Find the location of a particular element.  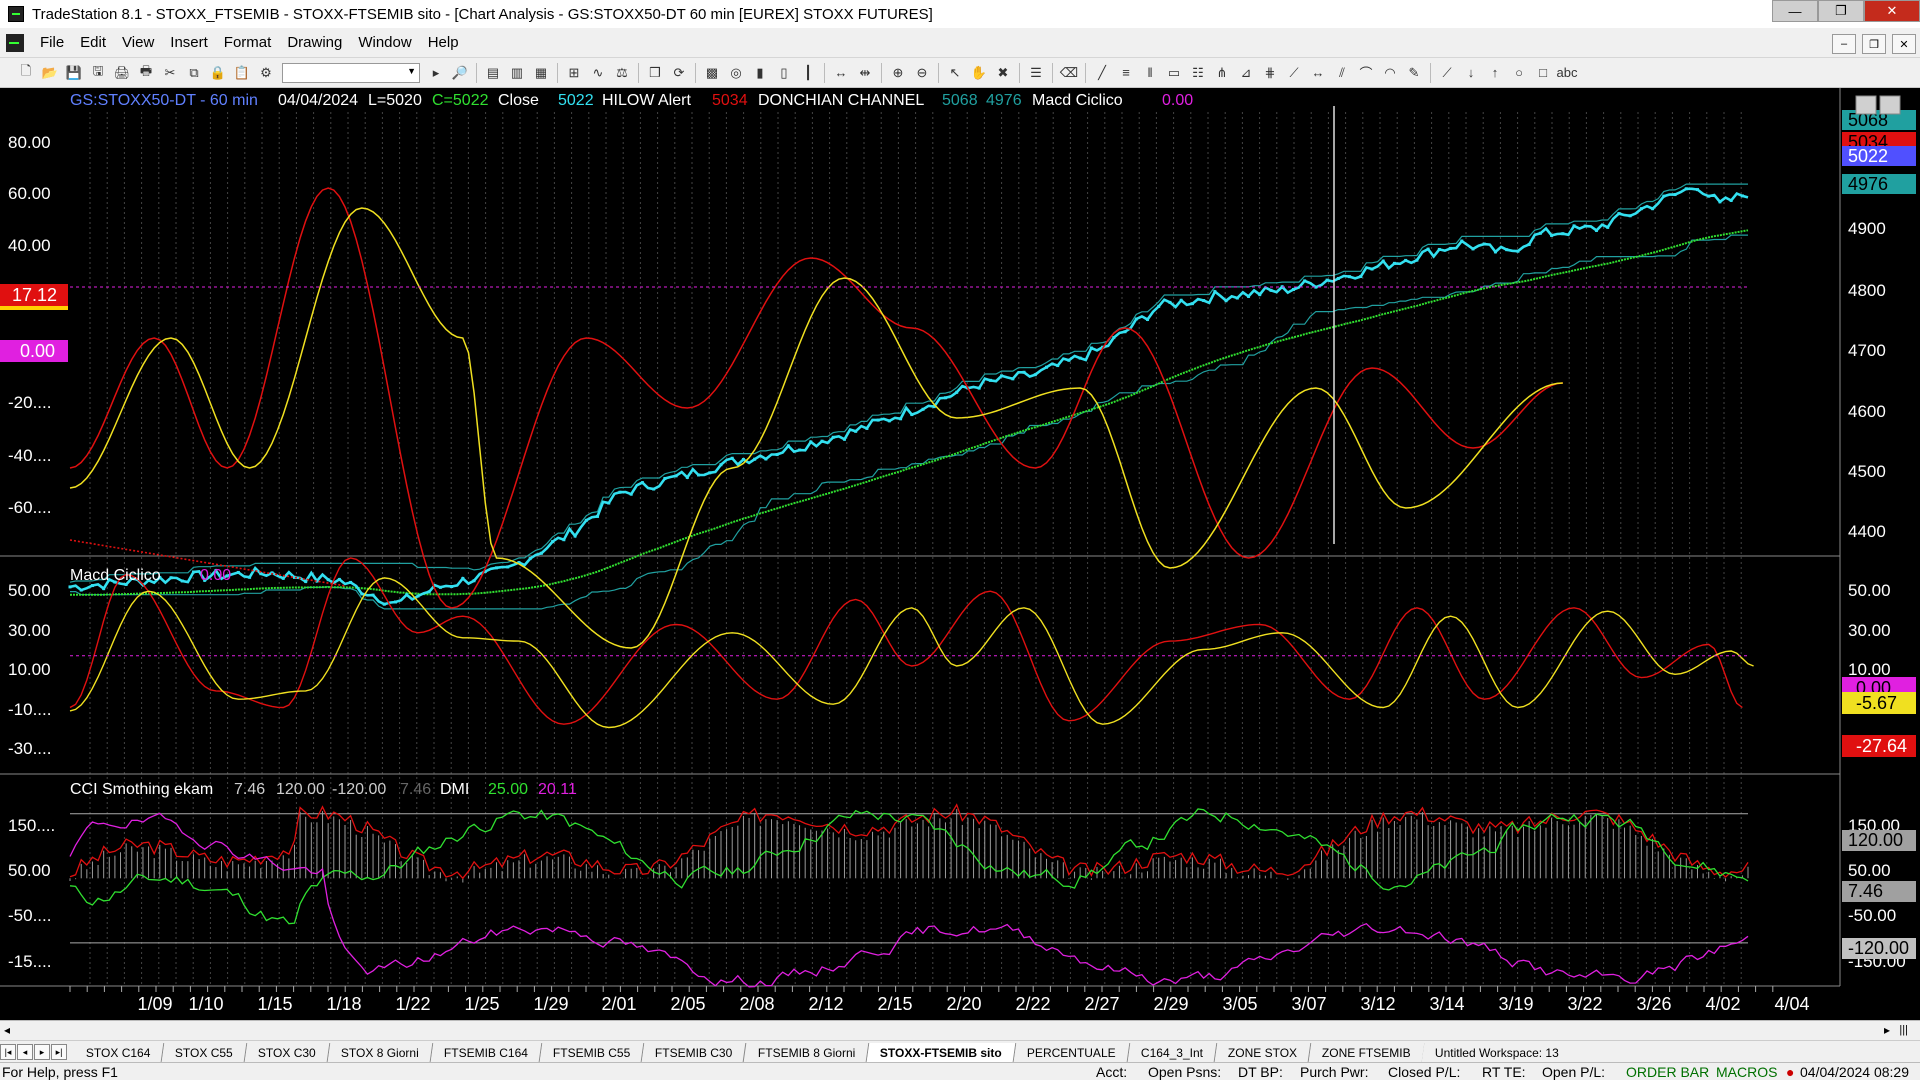

print-icon: 🖶 is located at coordinates (146, 73).